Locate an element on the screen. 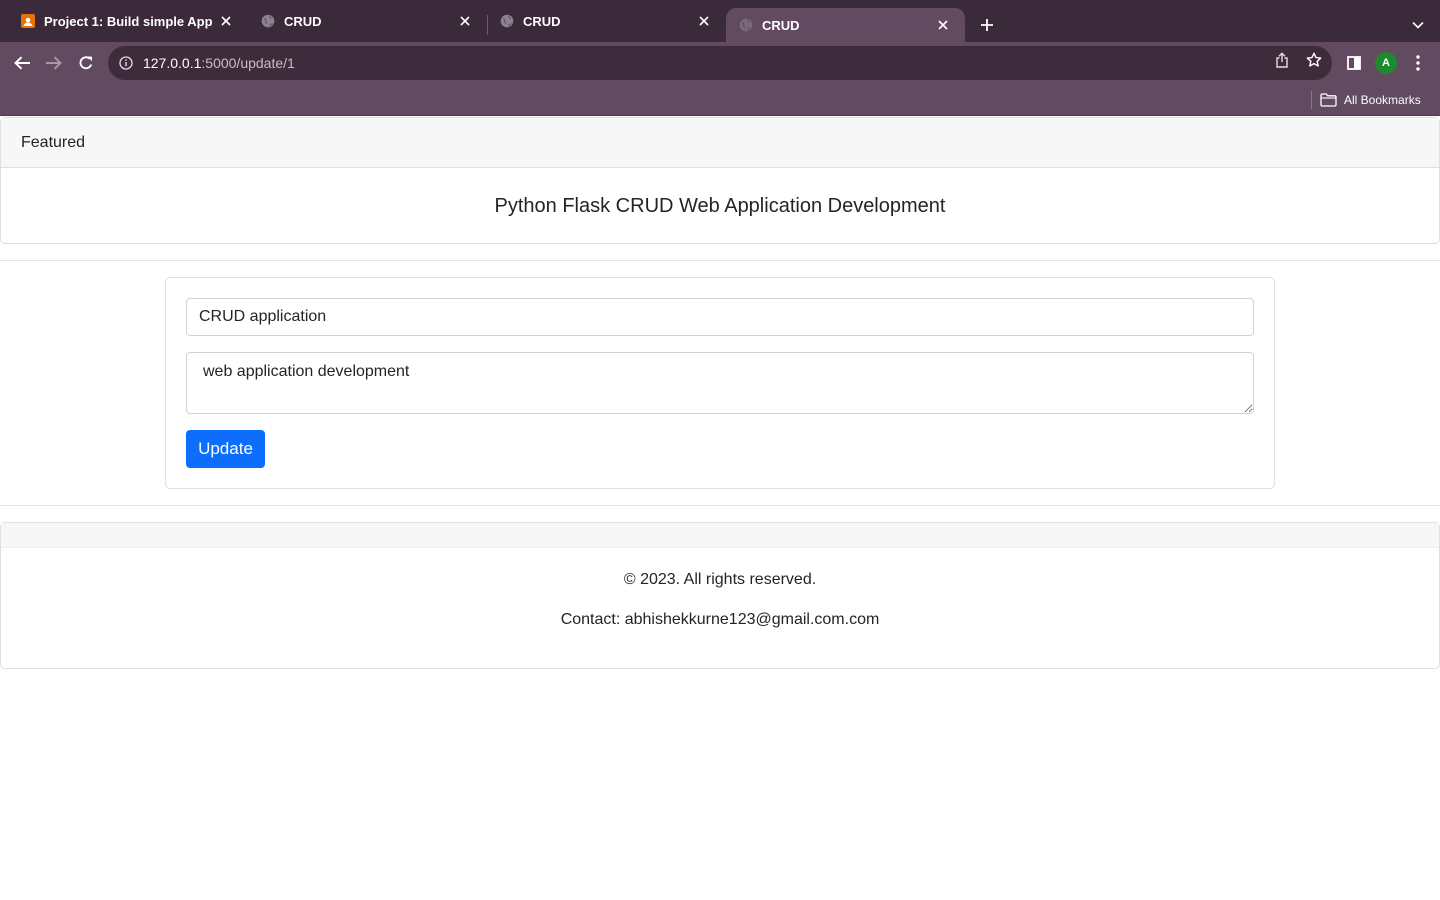 The height and width of the screenshot is (900, 1440). all-bookmarks-button: All Bookmarks is located at coordinates (1370, 100).